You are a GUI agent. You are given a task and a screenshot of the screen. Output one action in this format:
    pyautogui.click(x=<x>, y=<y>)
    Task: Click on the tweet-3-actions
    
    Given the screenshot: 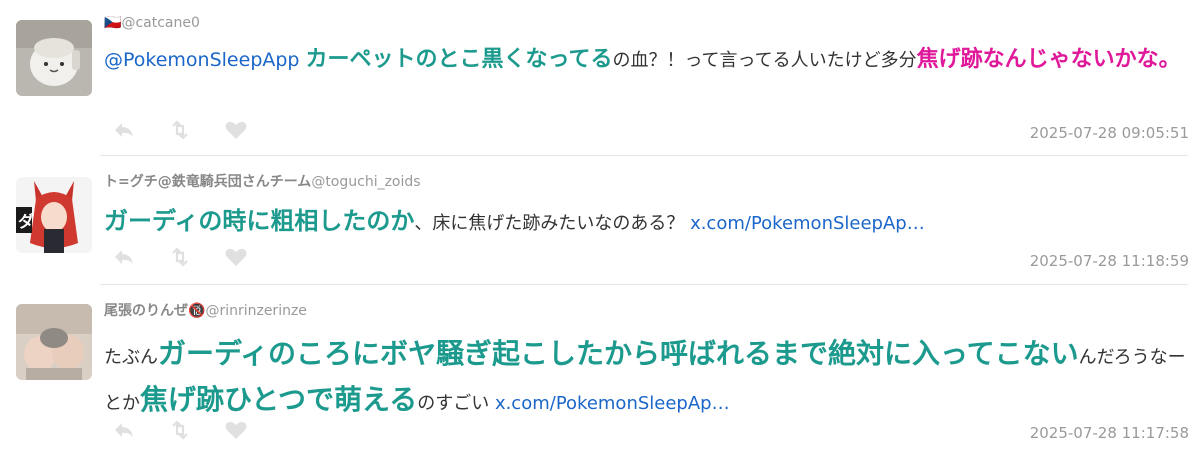 What is the action you would take?
    pyautogui.click(x=193, y=430)
    